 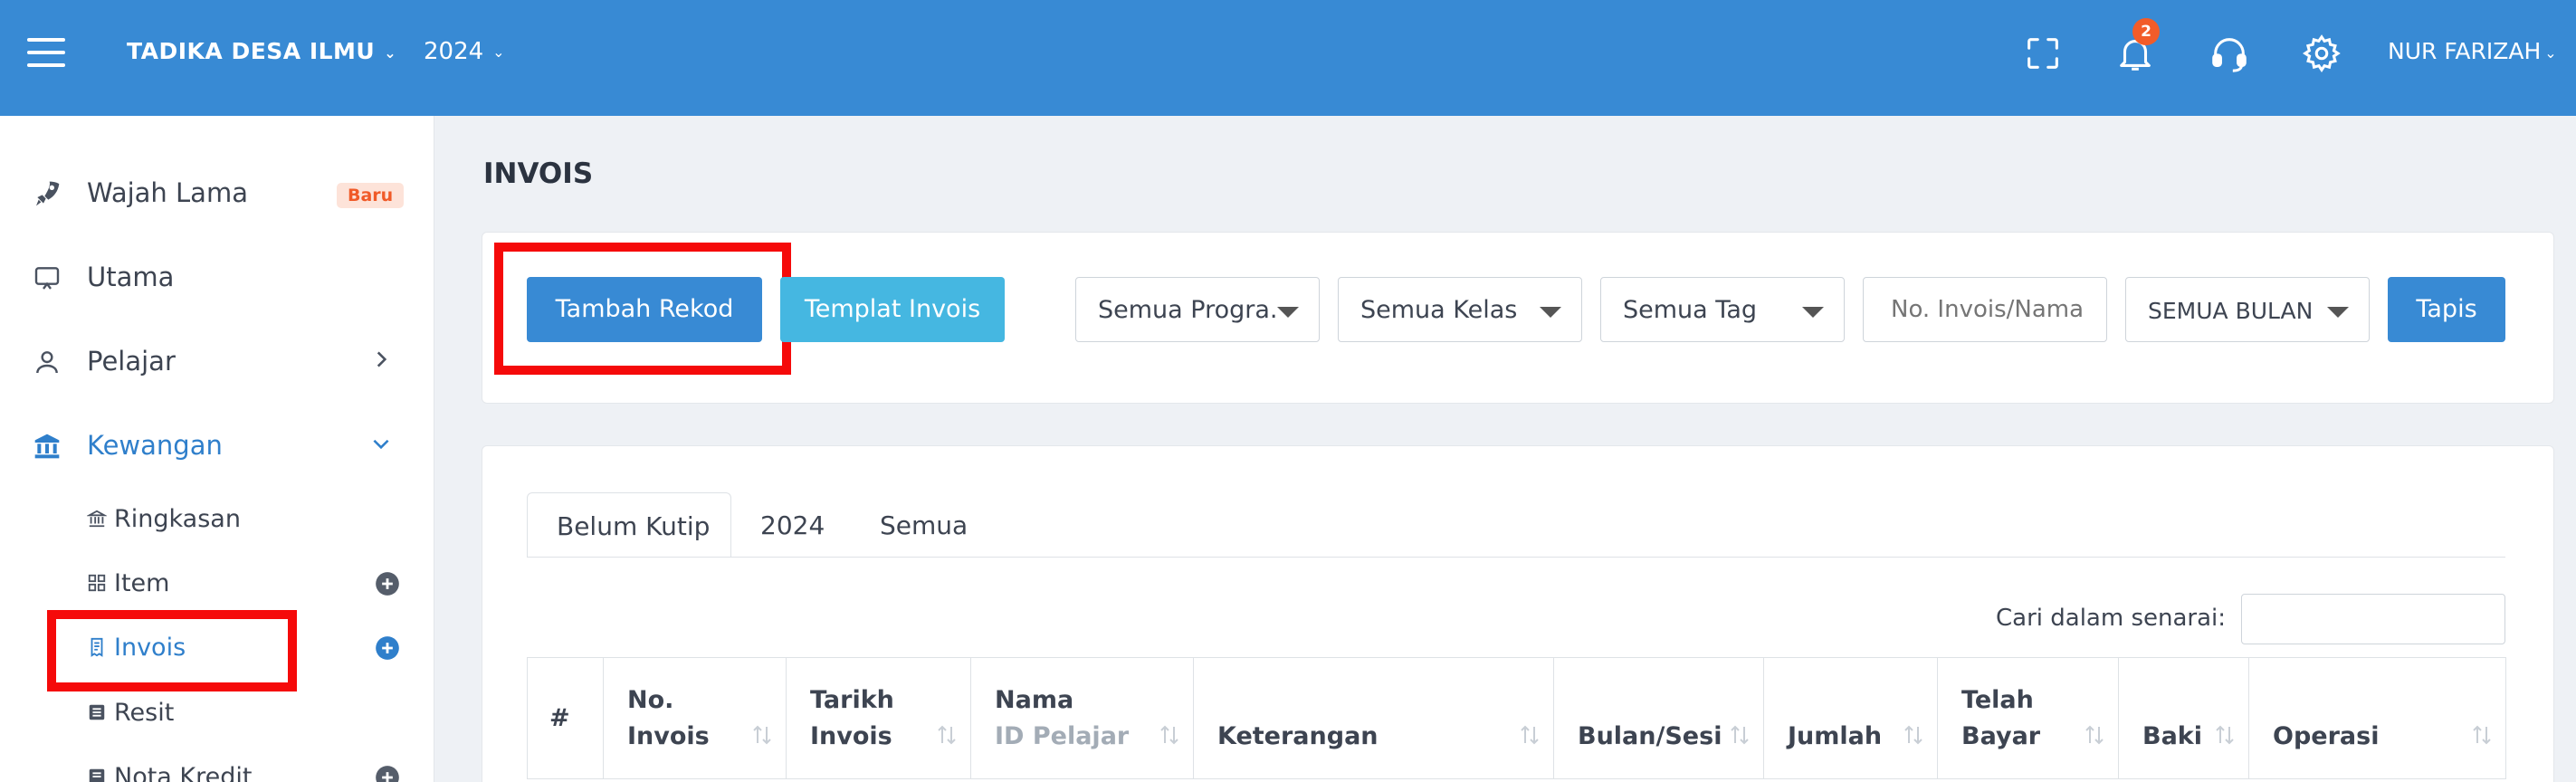 I want to click on sidebar-subitem-resit: Resit, so click(x=250, y=713).